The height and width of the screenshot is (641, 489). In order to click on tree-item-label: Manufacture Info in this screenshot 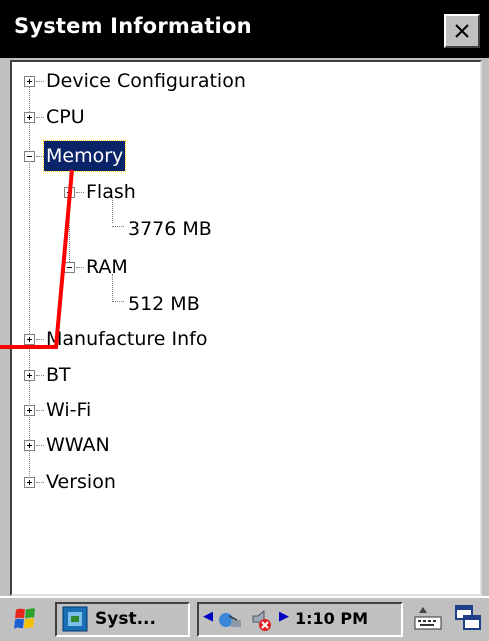, I will do `click(127, 339)`.